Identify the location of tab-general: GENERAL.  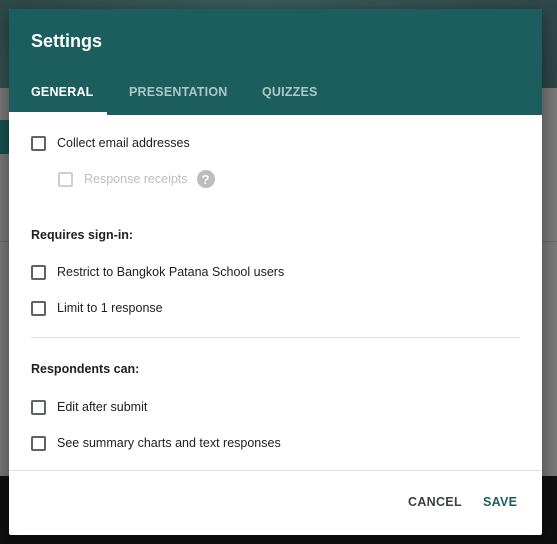
(62, 92).